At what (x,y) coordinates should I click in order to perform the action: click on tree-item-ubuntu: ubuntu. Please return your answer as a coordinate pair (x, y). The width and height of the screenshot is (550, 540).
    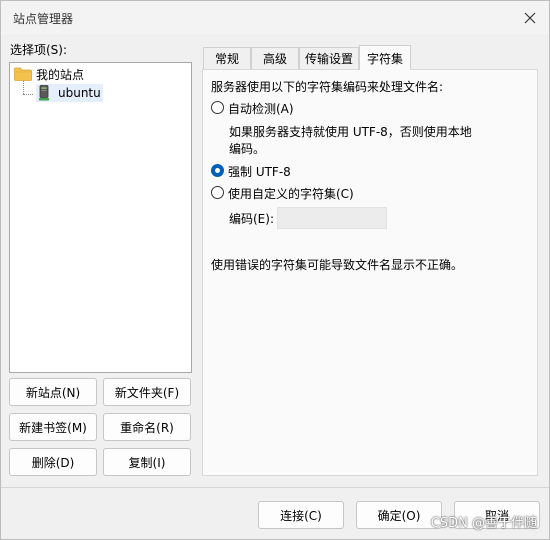
    Looking at the image, I should click on (69, 93).